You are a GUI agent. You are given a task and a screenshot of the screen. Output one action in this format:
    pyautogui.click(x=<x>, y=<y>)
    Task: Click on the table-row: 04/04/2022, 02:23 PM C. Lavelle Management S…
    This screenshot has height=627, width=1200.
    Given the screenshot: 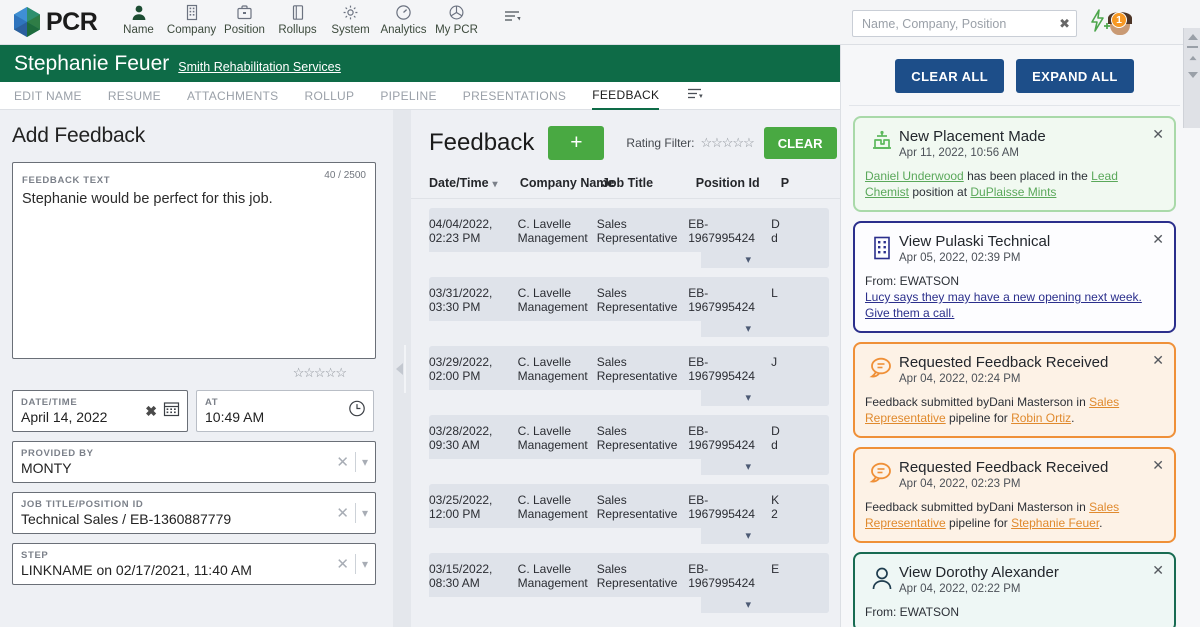 What is the action you would take?
    pyautogui.click(x=629, y=238)
    